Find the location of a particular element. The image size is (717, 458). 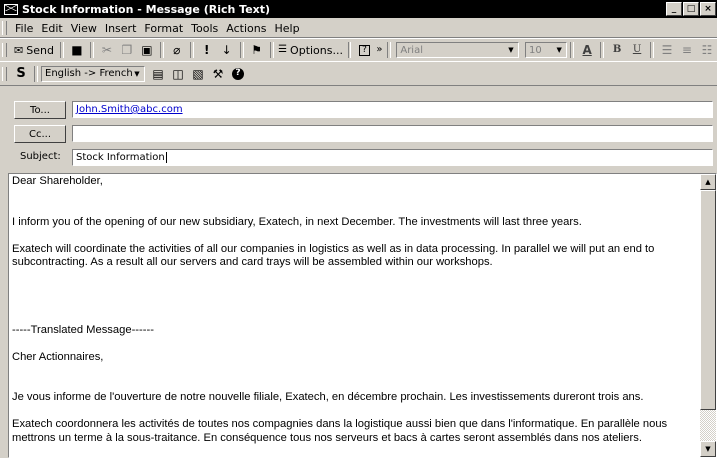

to-recipient: John.Smith@abc.com is located at coordinates (129, 109).